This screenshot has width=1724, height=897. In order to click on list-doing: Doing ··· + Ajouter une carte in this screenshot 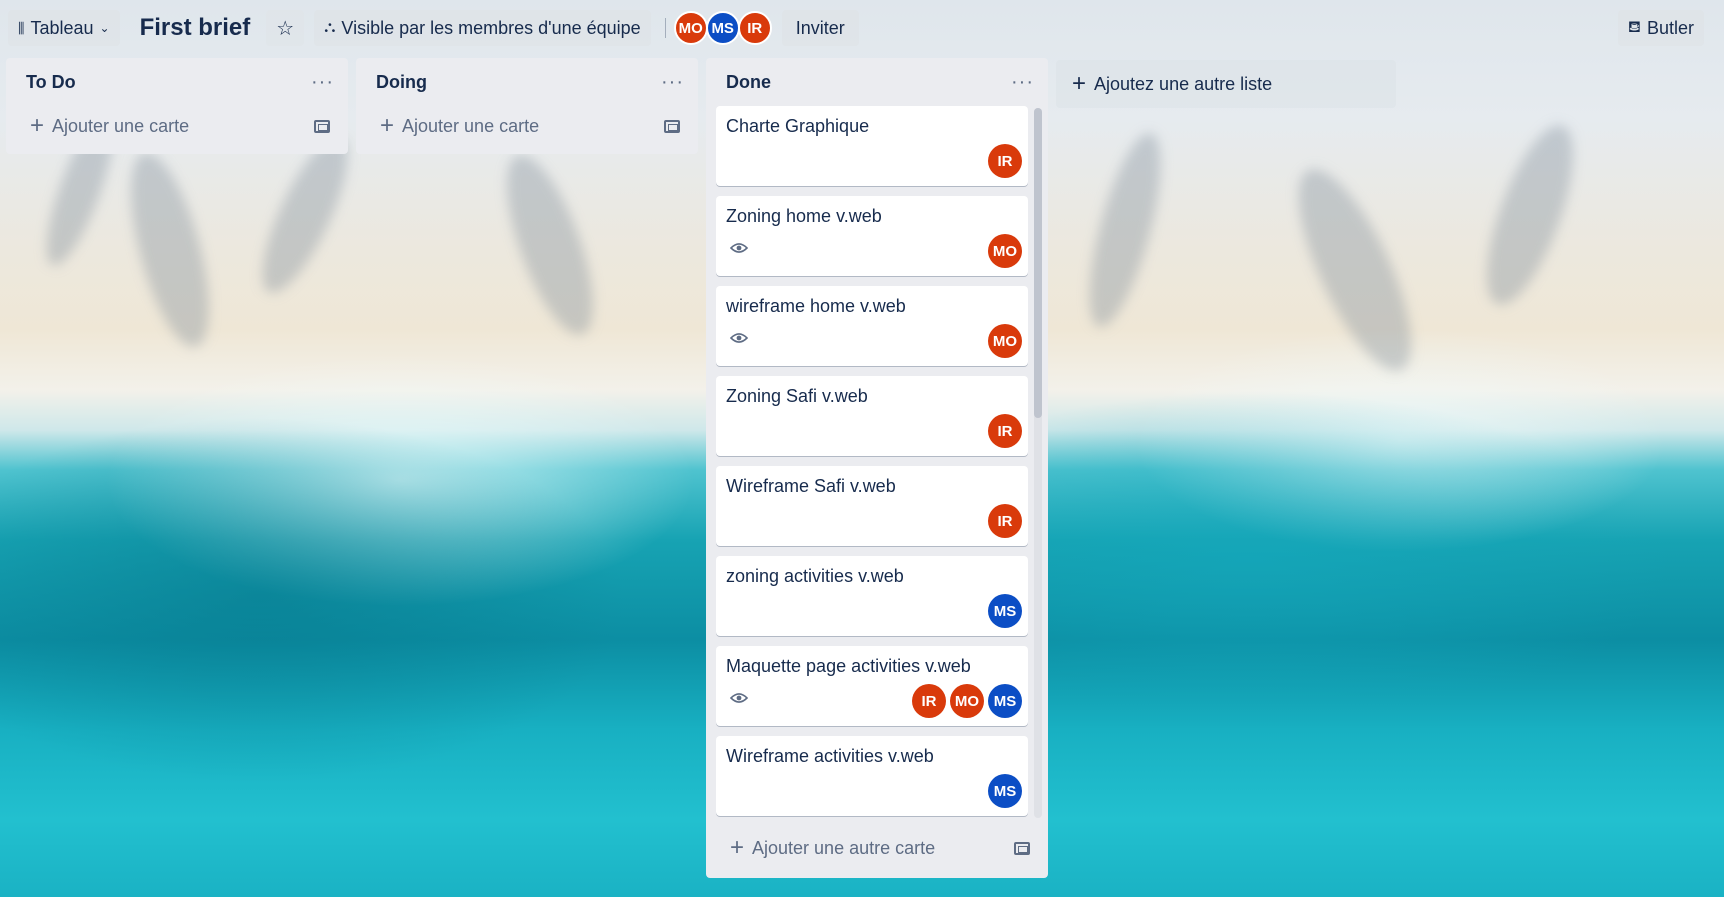, I will do `click(527, 106)`.